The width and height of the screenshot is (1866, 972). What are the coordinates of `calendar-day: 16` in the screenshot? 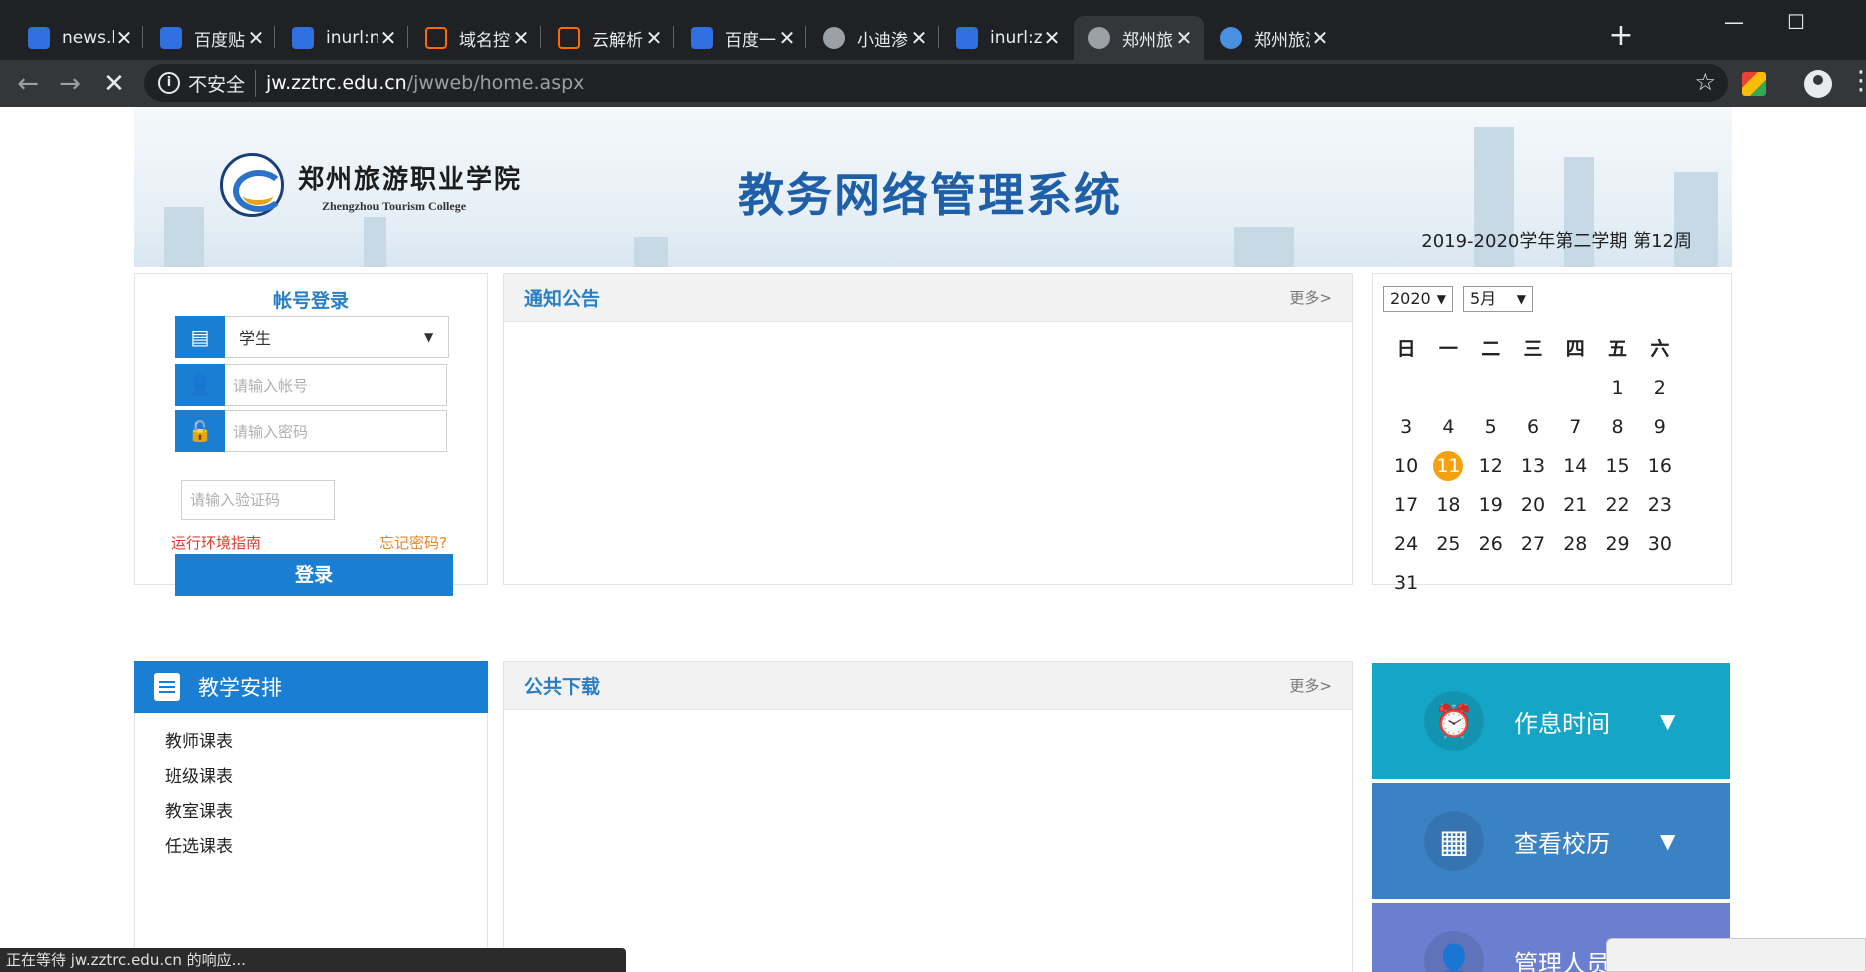 It's located at (1660, 466).